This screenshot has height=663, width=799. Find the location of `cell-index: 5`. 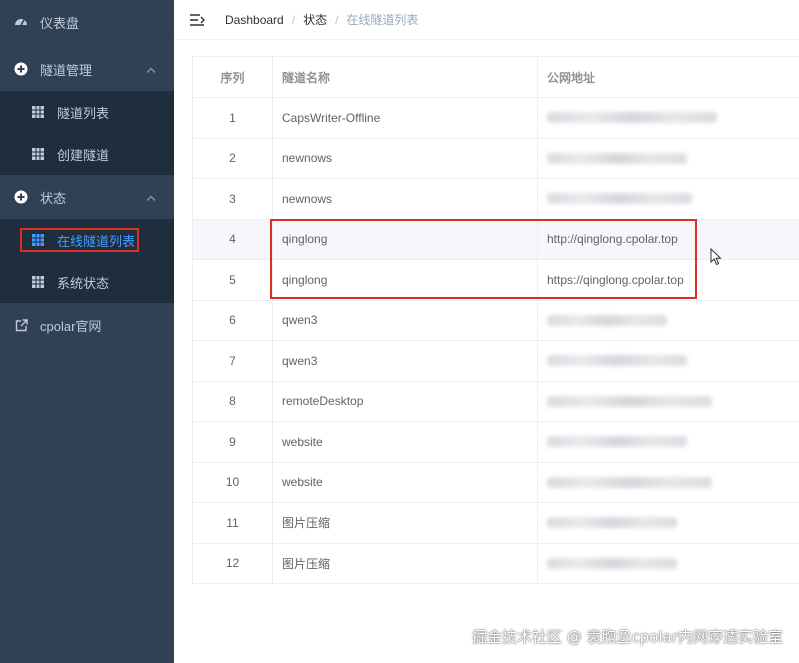

cell-index: 5 is located at coordinates (233, 280).